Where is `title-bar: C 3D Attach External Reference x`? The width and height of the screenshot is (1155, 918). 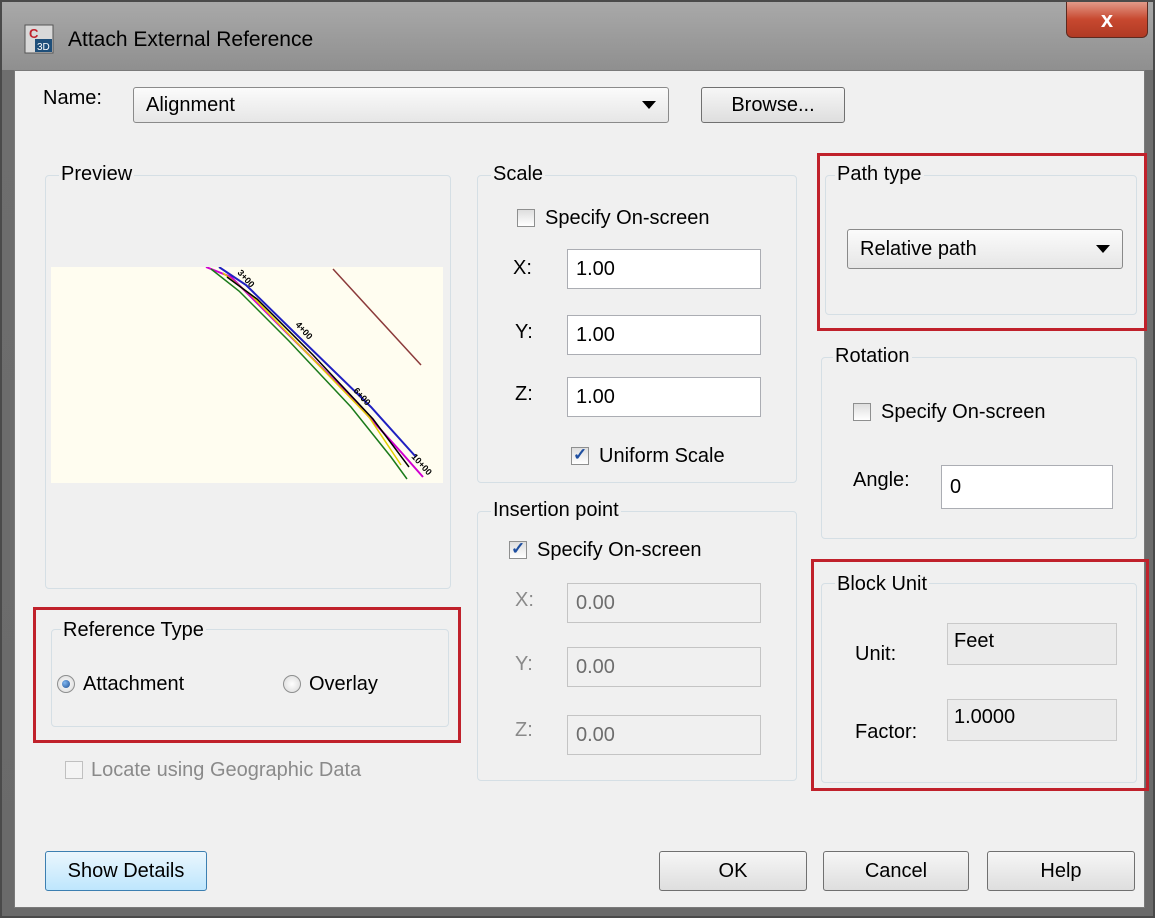
title-bar: C 3D Attach External Reference x is located at coordinates (577, 36).